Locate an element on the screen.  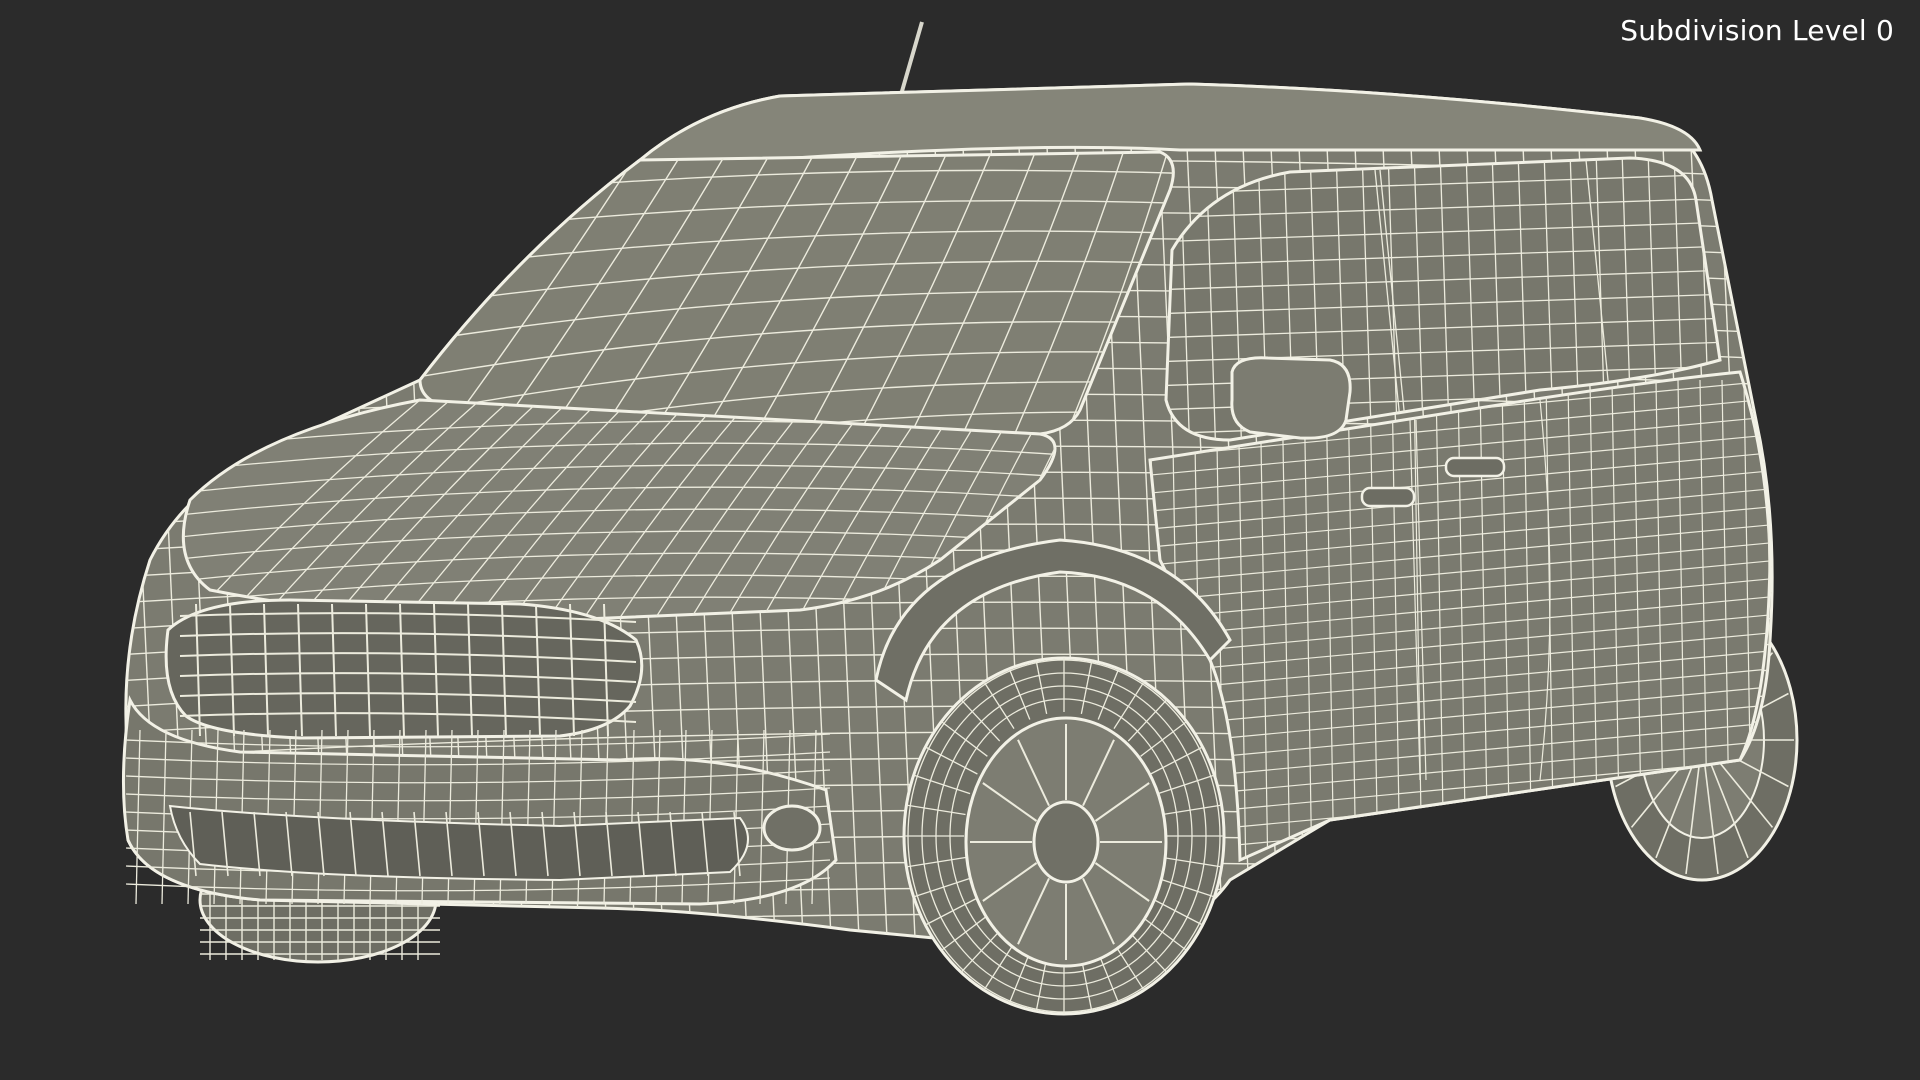
windshield is located at coordinates (796, 293).